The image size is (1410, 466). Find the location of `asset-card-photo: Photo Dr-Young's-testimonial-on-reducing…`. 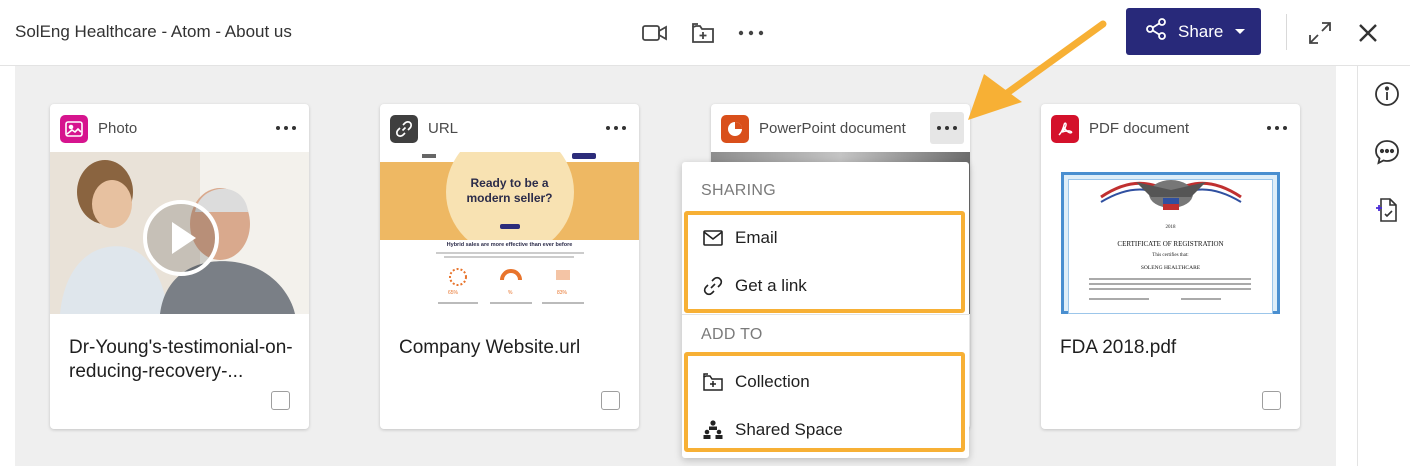

asset-card-photo: Photo Dr-Young's-testimonial-on-reducing… is located at coordinates (179, 266).